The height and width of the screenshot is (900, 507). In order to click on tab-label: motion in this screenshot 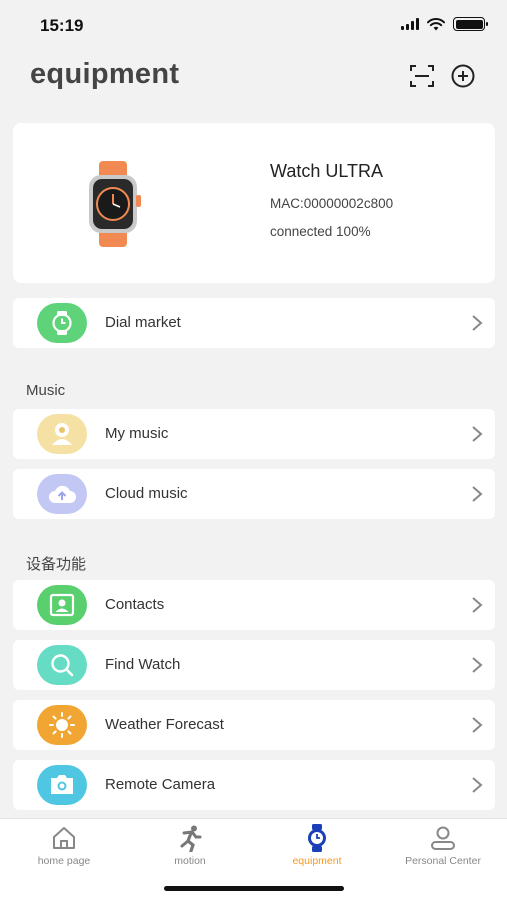, I will do `click(190, 861)`.